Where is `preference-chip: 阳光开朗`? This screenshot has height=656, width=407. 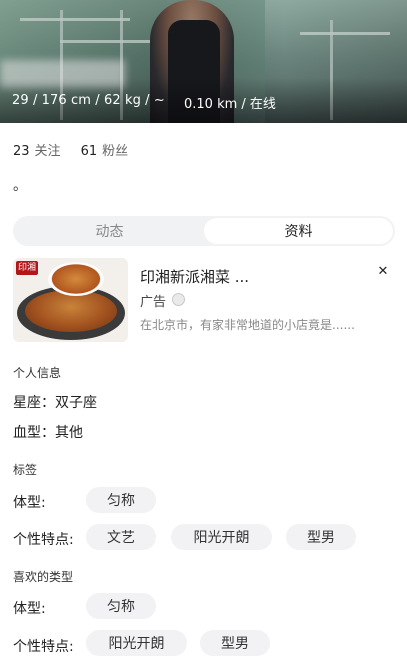
preference-chip: 阳光开朗 is located at coordinates (136, 643).